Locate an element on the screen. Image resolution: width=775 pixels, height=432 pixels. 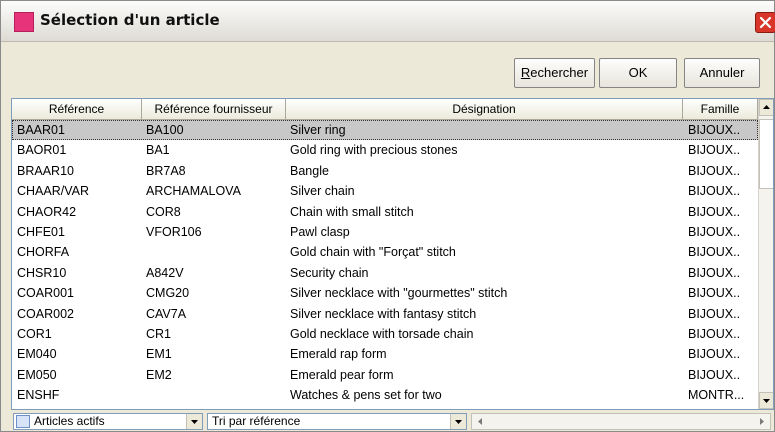
cell-reference: CHAOR42 is located at coordinates (47, 211).